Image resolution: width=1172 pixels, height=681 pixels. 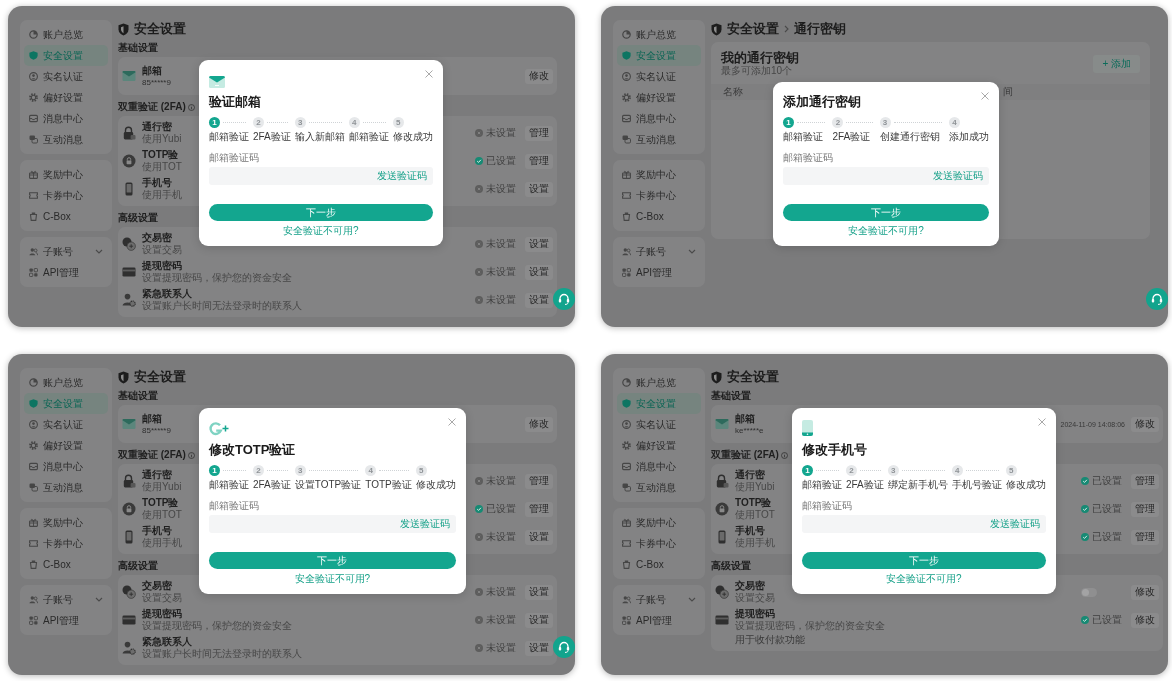 I want to click on step-label: 2FA验证, so click(x=865, y=485).